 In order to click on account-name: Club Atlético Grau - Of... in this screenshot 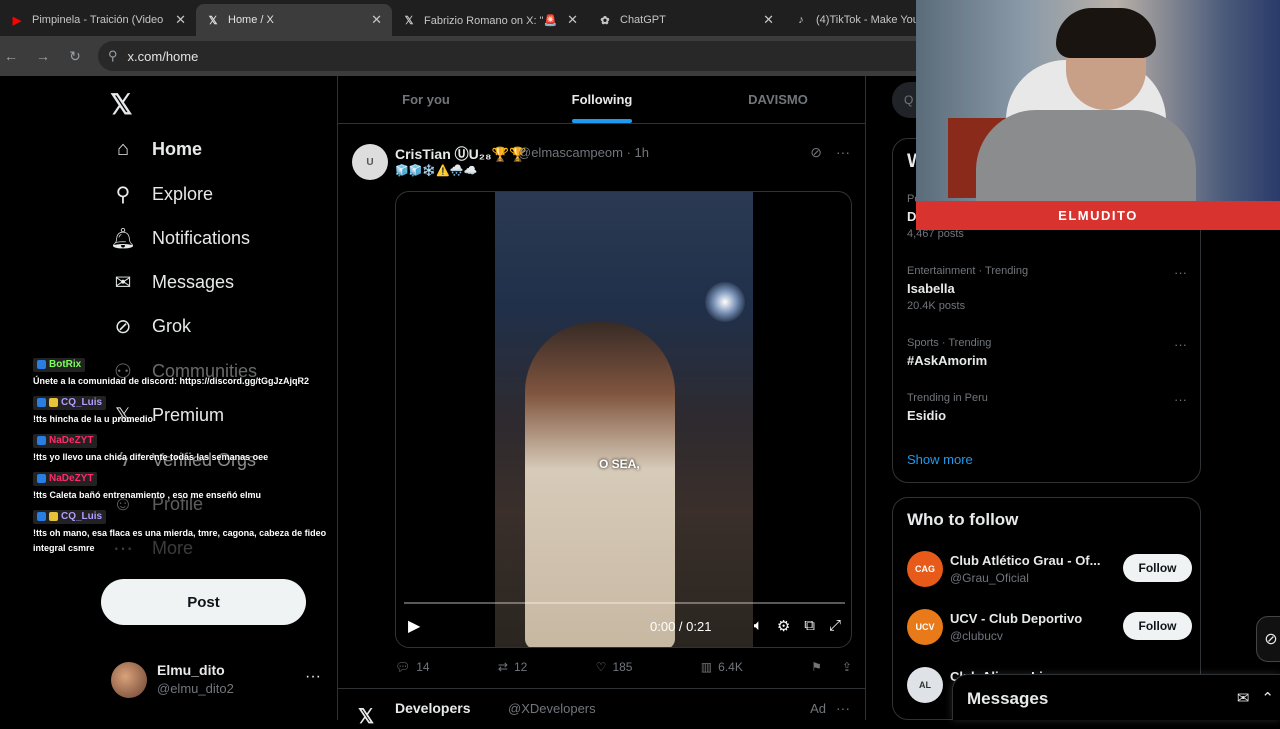, I will do `click(1025, 560)`.